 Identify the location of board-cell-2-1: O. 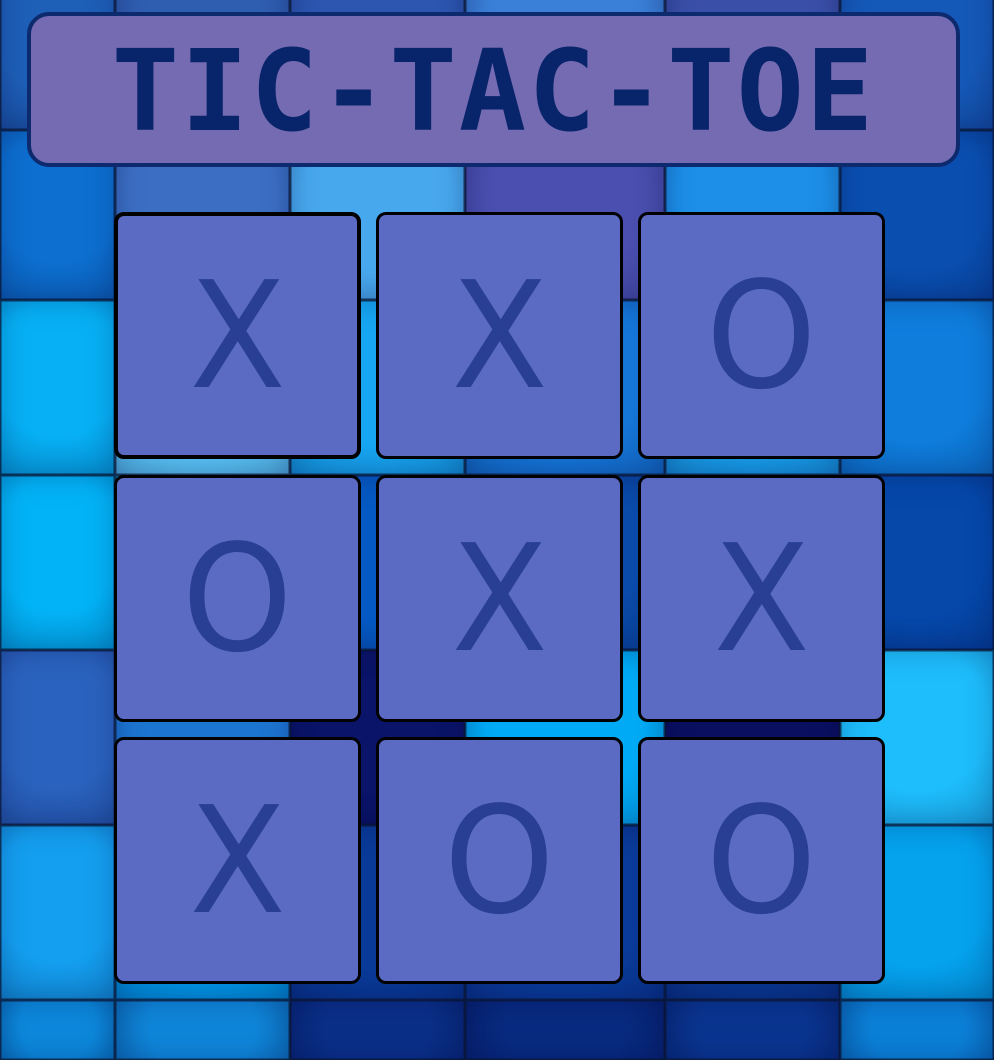
(237, 598).